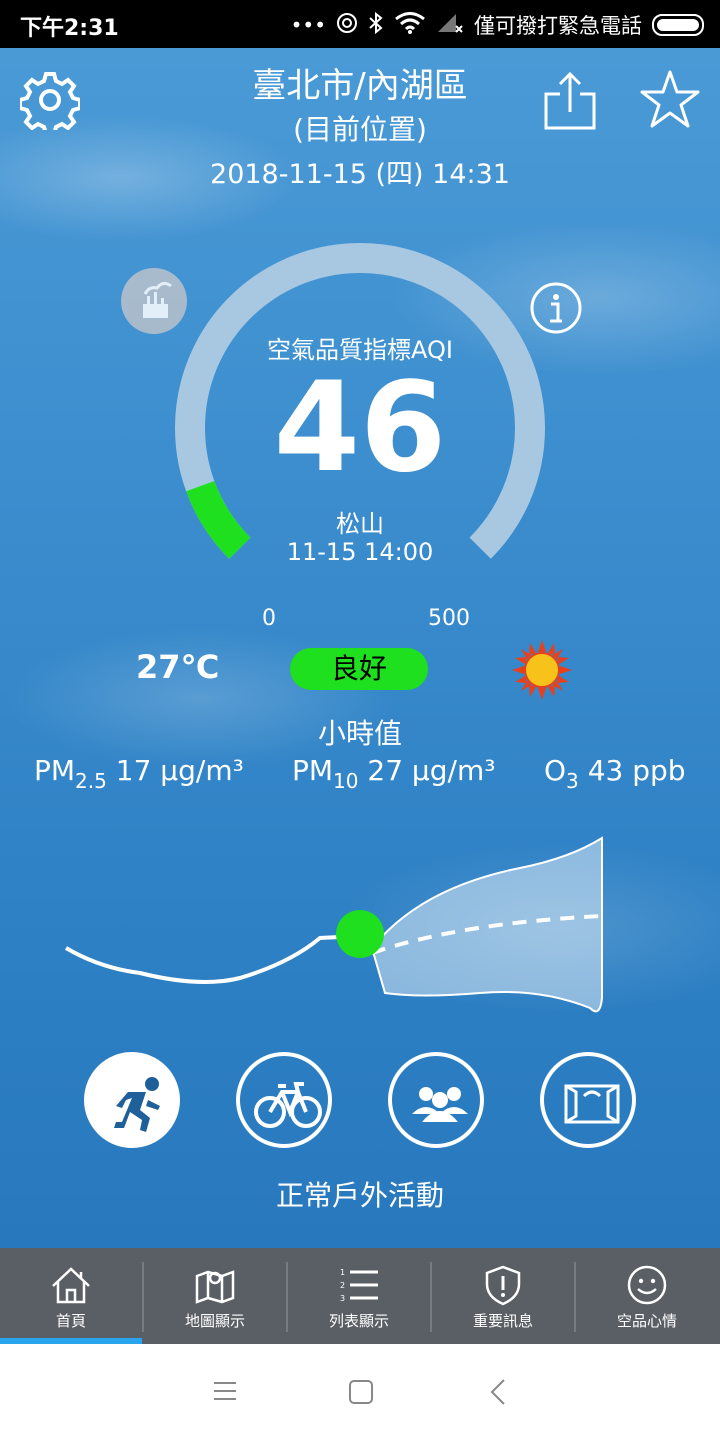 This screenshot has width=720, height=1440. I want to click on tab-list: 1 2 3 列表顯示, so click(359, 1296).